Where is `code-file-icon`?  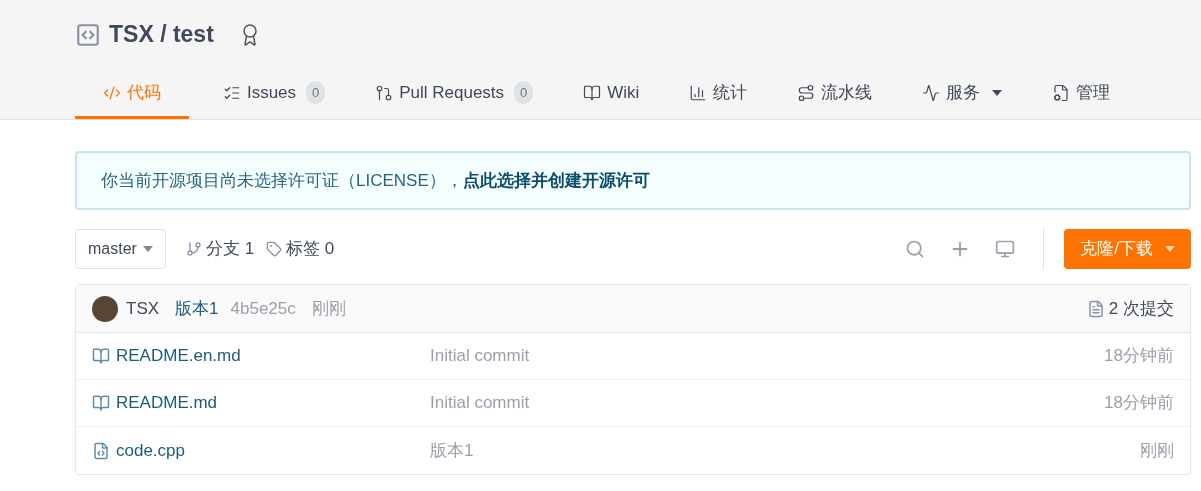
code-file-icon is located at coordinates (101, 450).